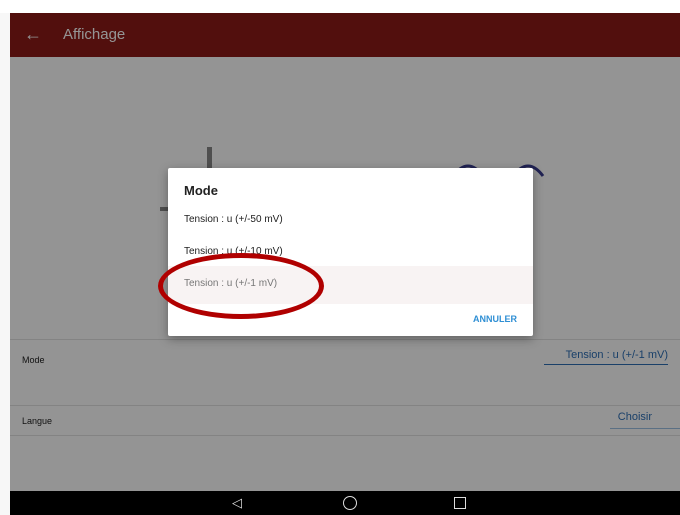 Image resolution: width=680 pixels, height=515 pixels. Describe the element at coordinates (233, 219) in the screenshot. I see `mode-option-50mv: Tension : u (+/-50 mV)` at that location.